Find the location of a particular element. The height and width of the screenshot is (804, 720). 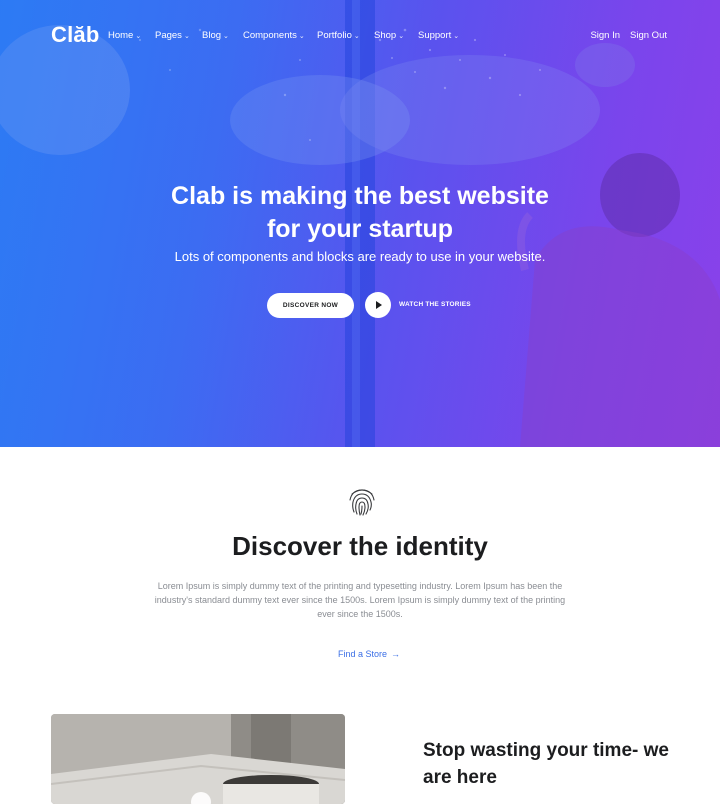

nav-item-label: Support is located at coordinates (435, 35).